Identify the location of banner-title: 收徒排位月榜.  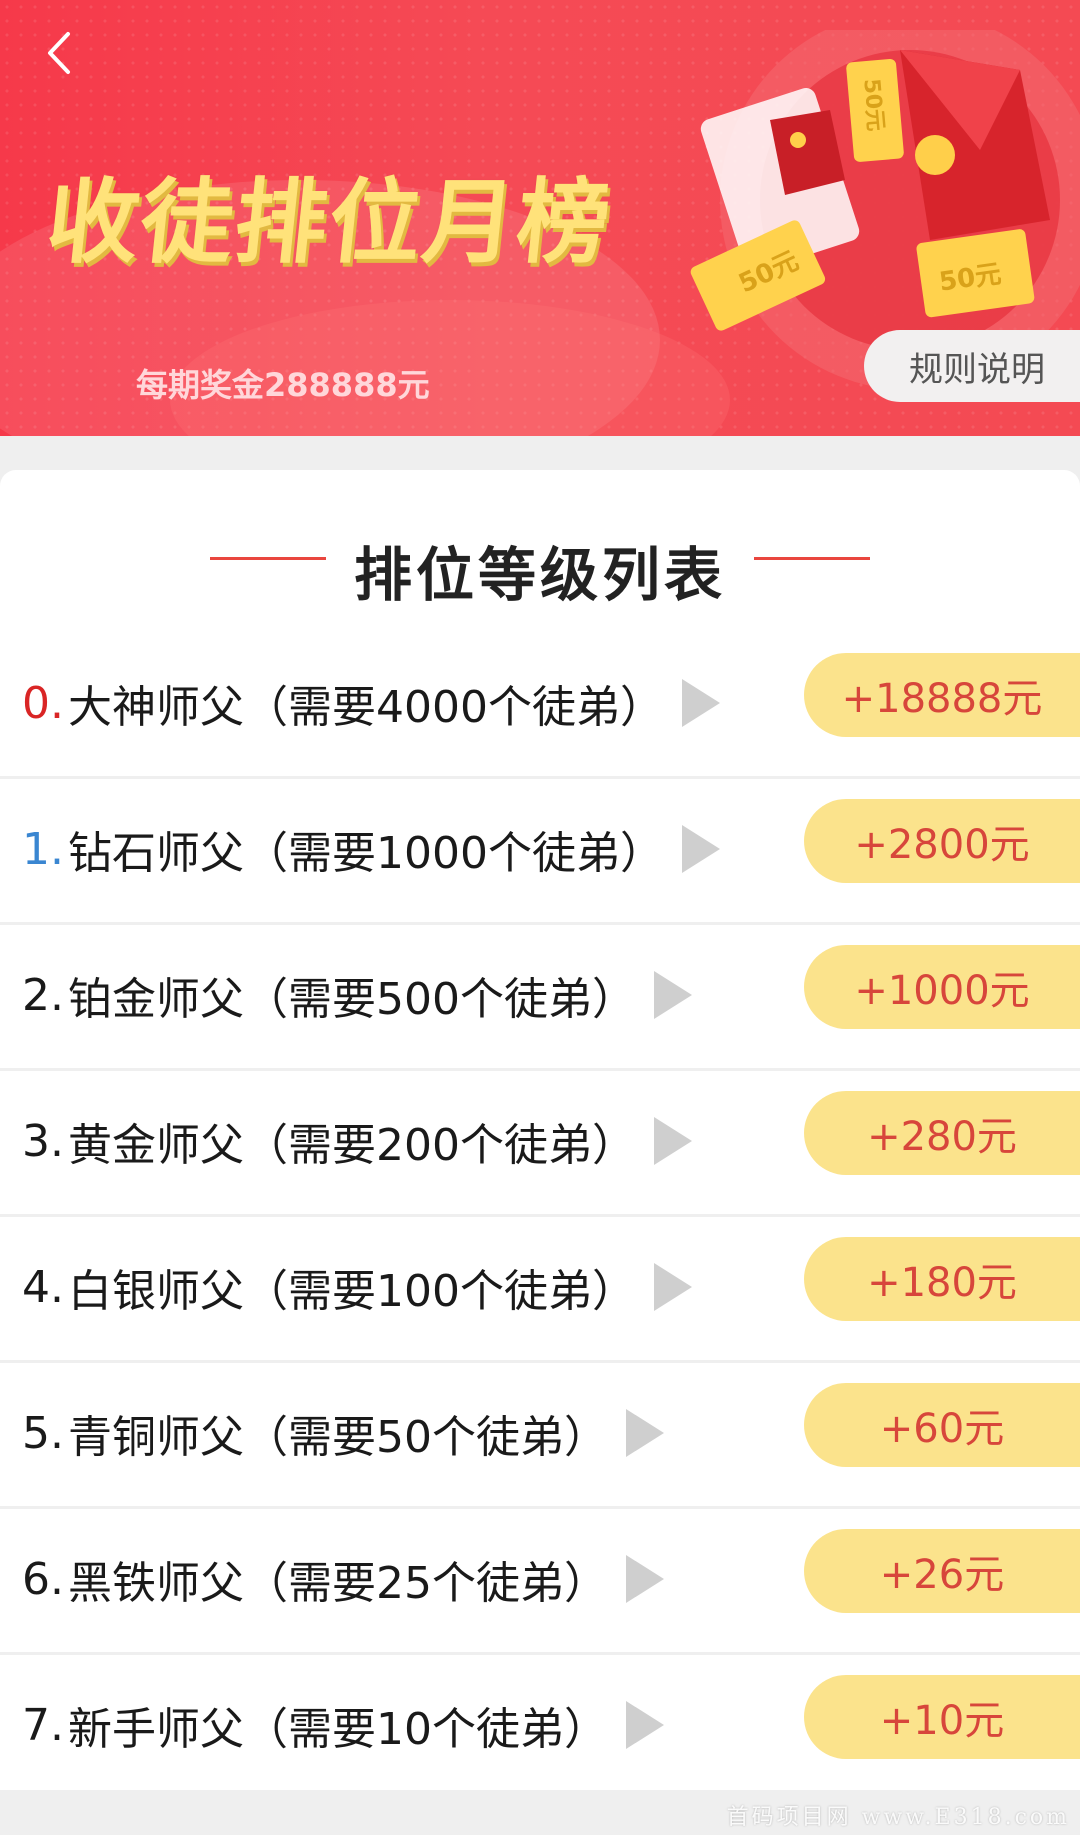
(329, 222).